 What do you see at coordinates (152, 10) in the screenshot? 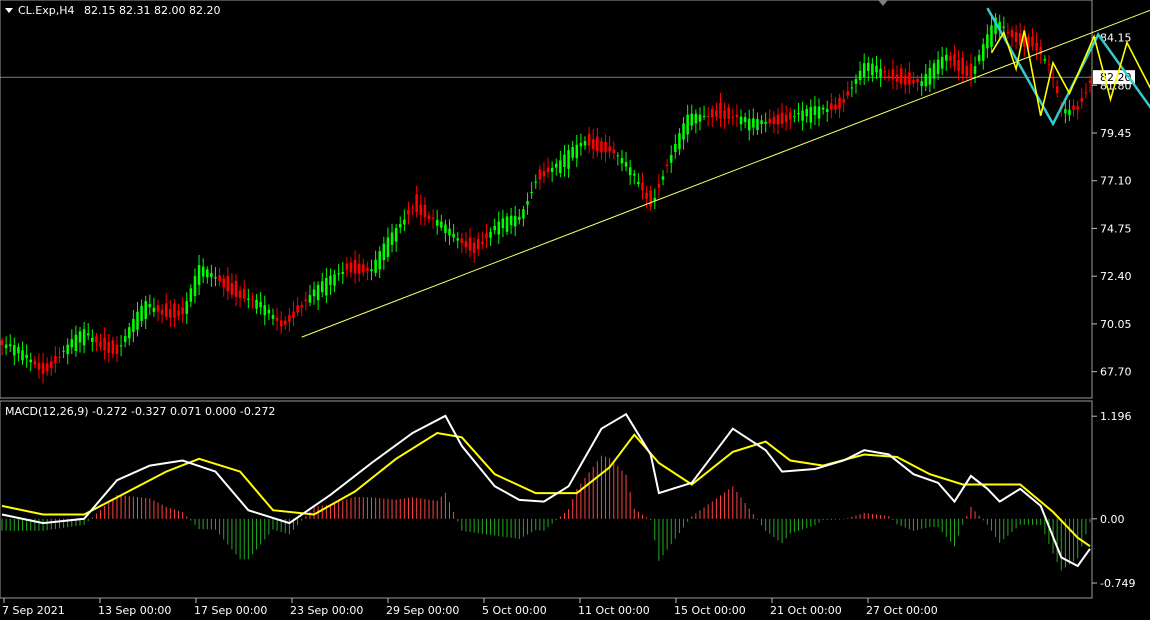
I see `ohlc-label: 82.15 82.31 82.00 82.20` at bounding box center [152, 10].